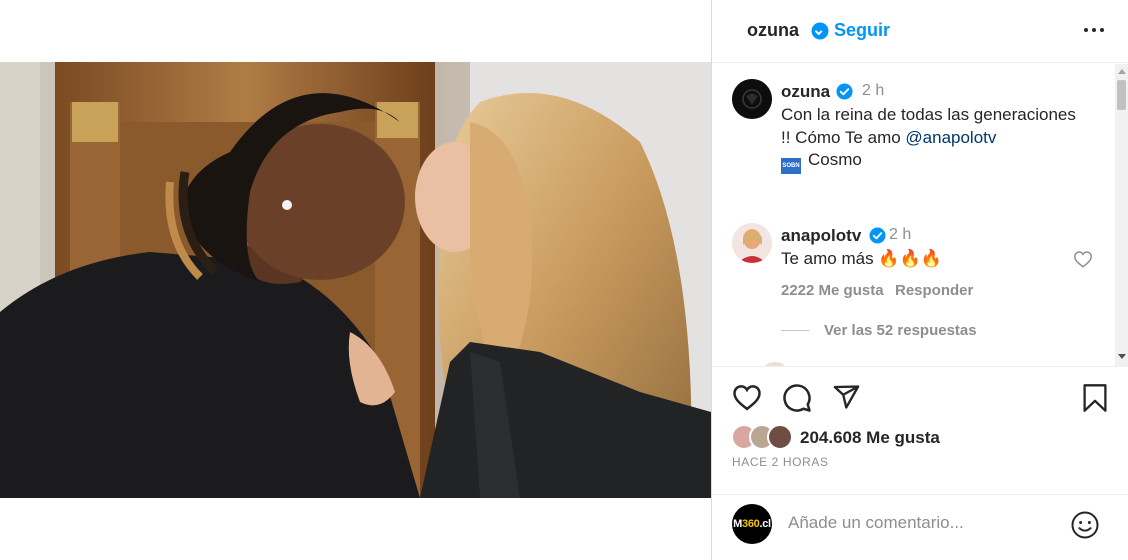  I want to click on emoji-icon, so click(1085, 527).